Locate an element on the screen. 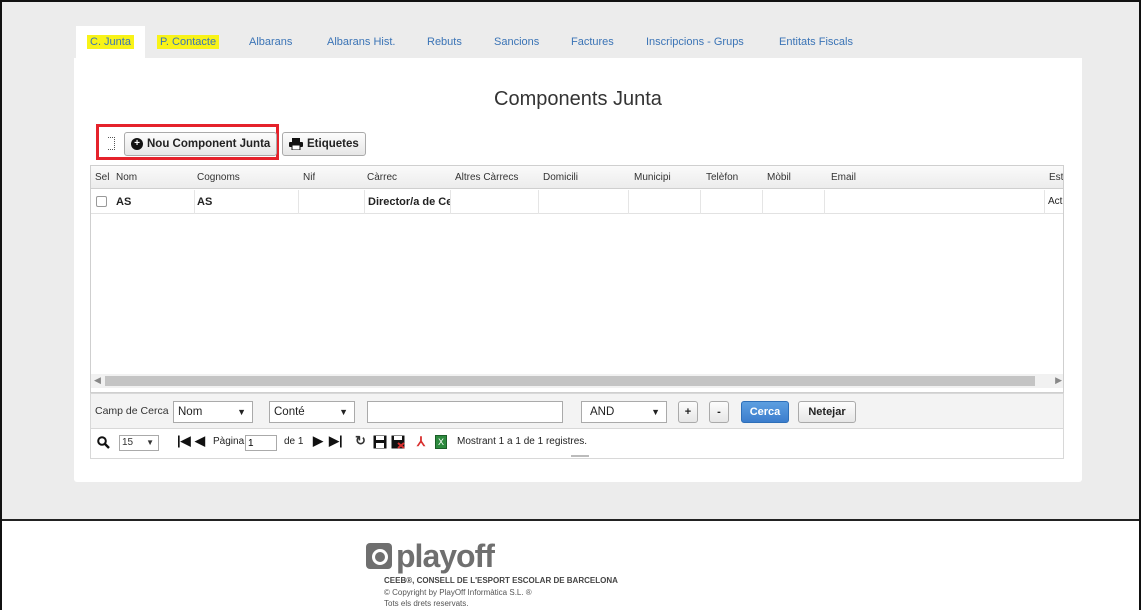  row-select-cell is located at coordinates (102, 202).